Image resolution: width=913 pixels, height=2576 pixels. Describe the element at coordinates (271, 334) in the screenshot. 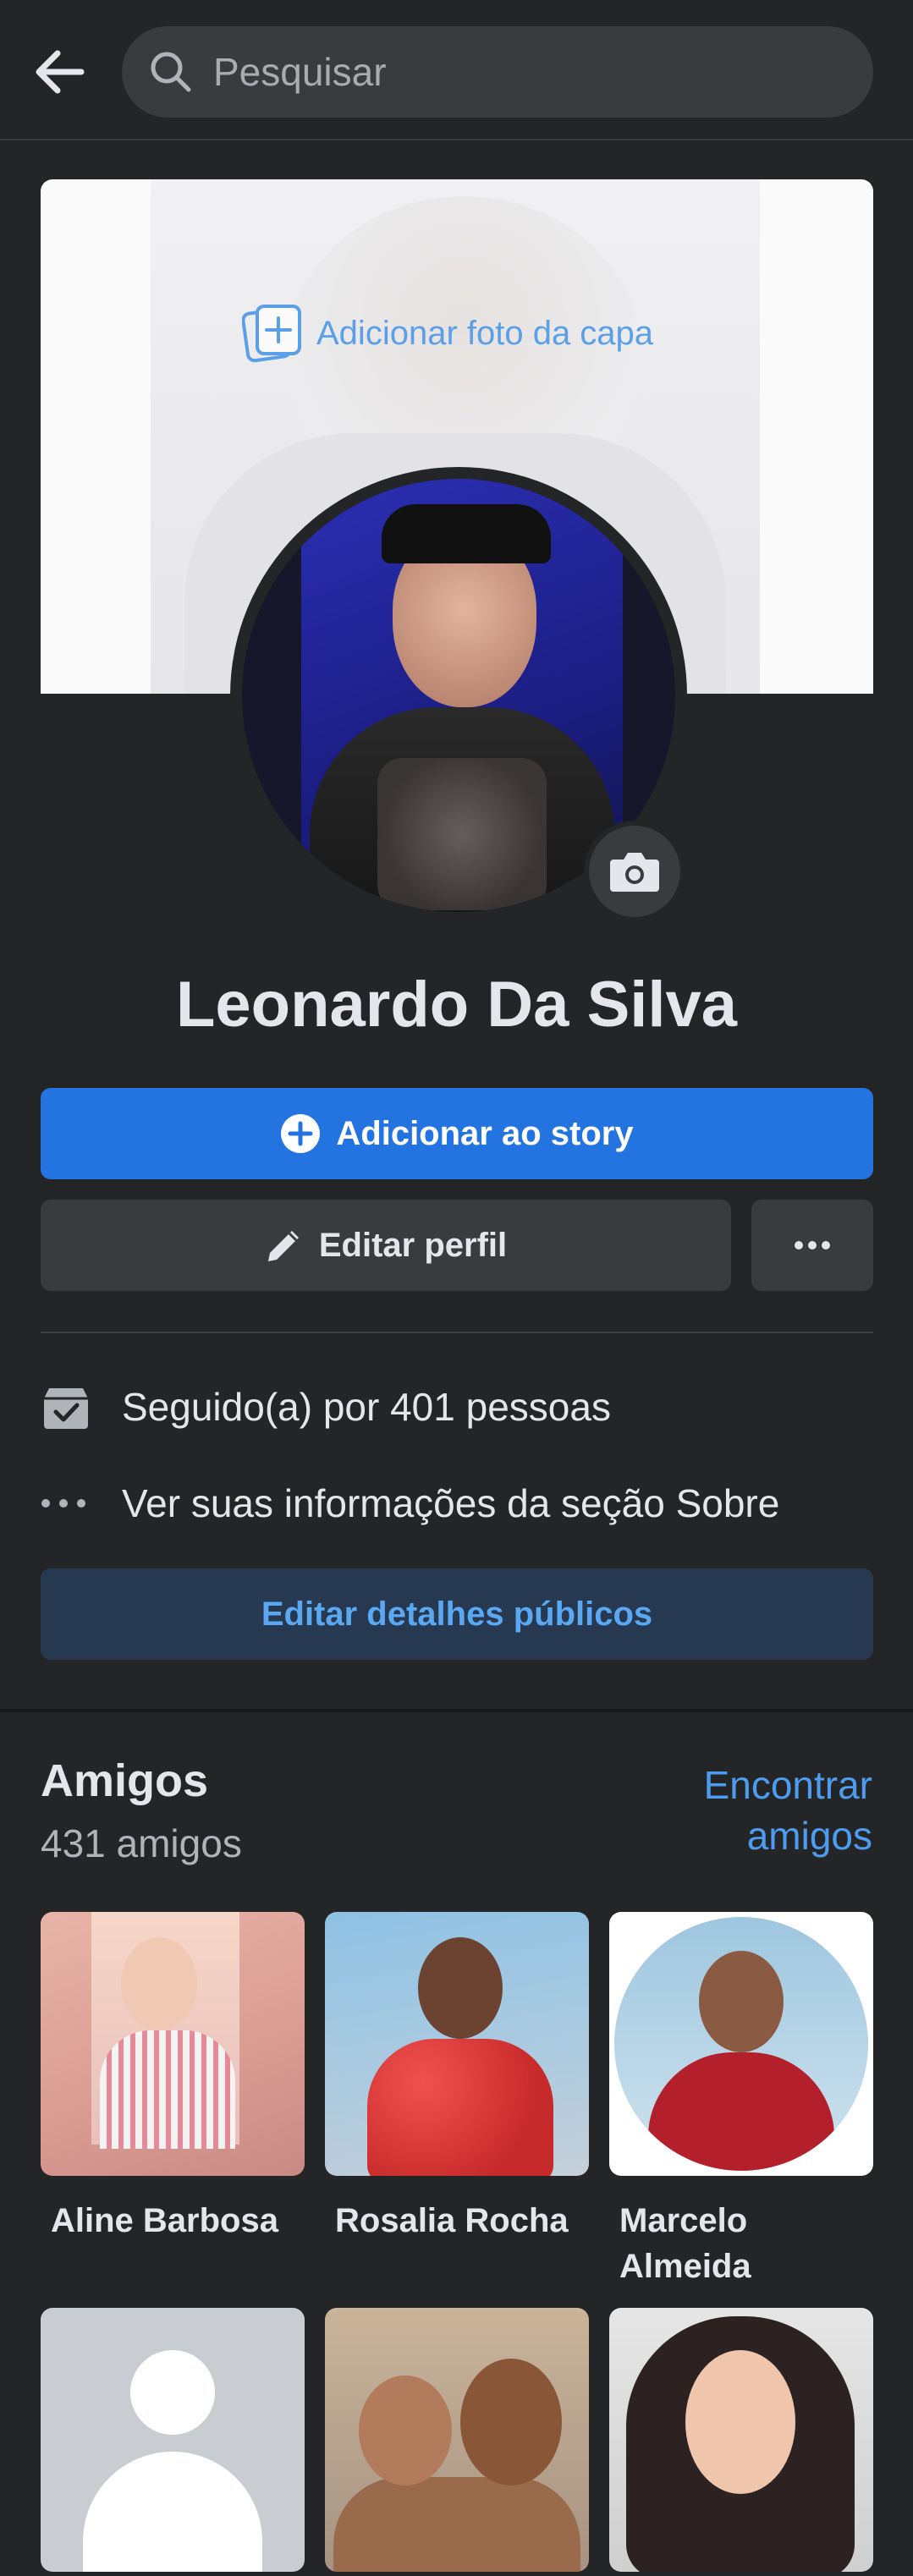

I see `add-photo-icon` at that location.